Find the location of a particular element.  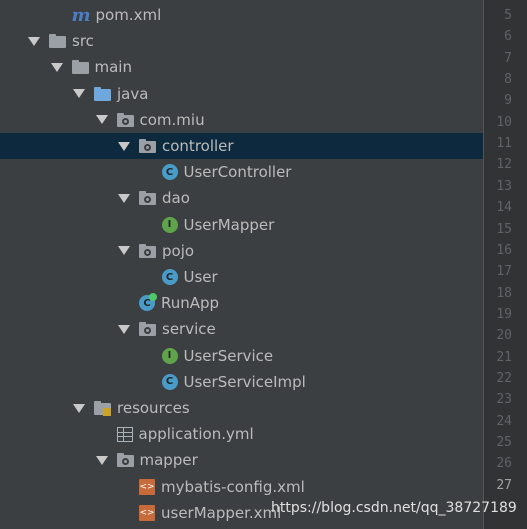

tree-item-mybatis-config-xml: <> mybatis-config.xml is located at coordinates (241, 487).